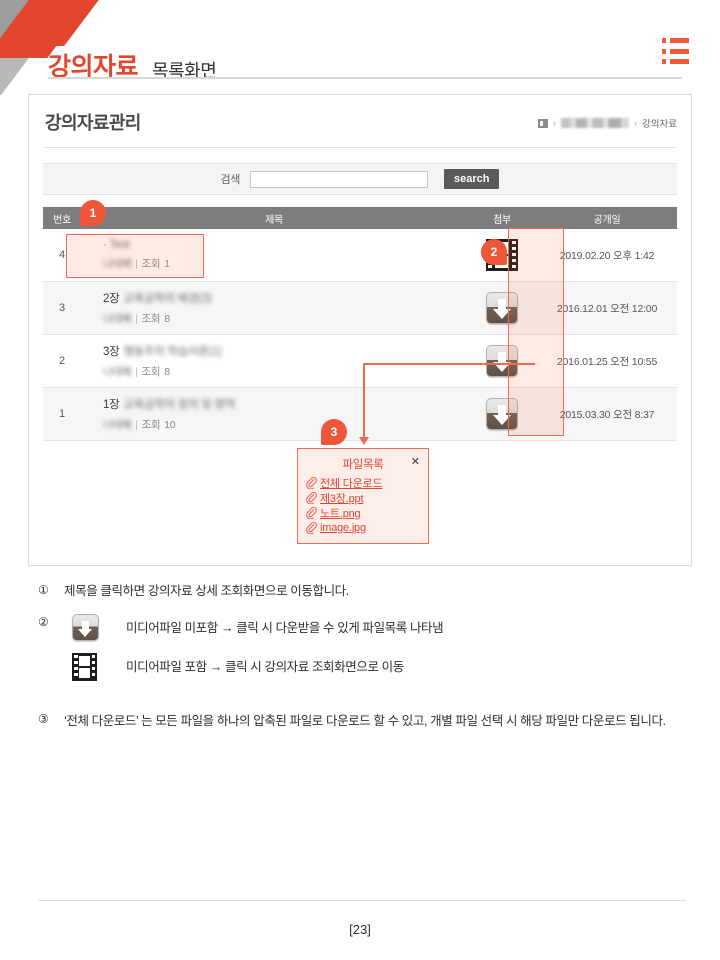  Describe the element at coordinates (607, 361) in the screenshot. I see `row-date: 2016.01.25 오전 10:55` at that location.